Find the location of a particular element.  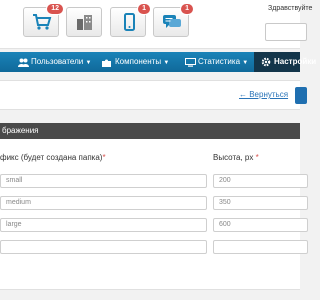

mobile-button: 1 is located at coordinates (130, 20).